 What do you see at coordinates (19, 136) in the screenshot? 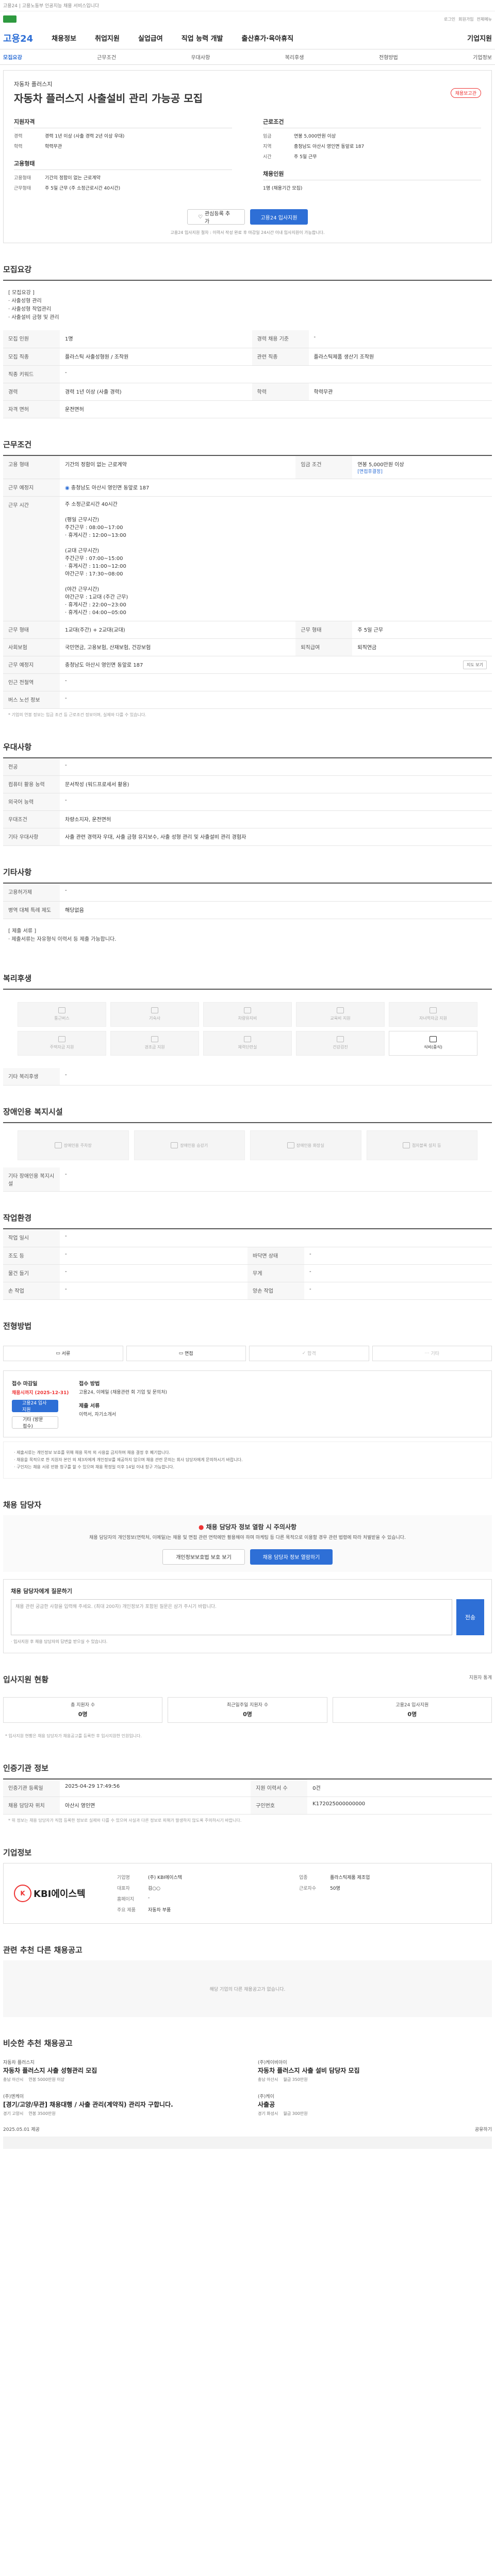
I see `career-label: 경력` at bounding box center [19, 136].